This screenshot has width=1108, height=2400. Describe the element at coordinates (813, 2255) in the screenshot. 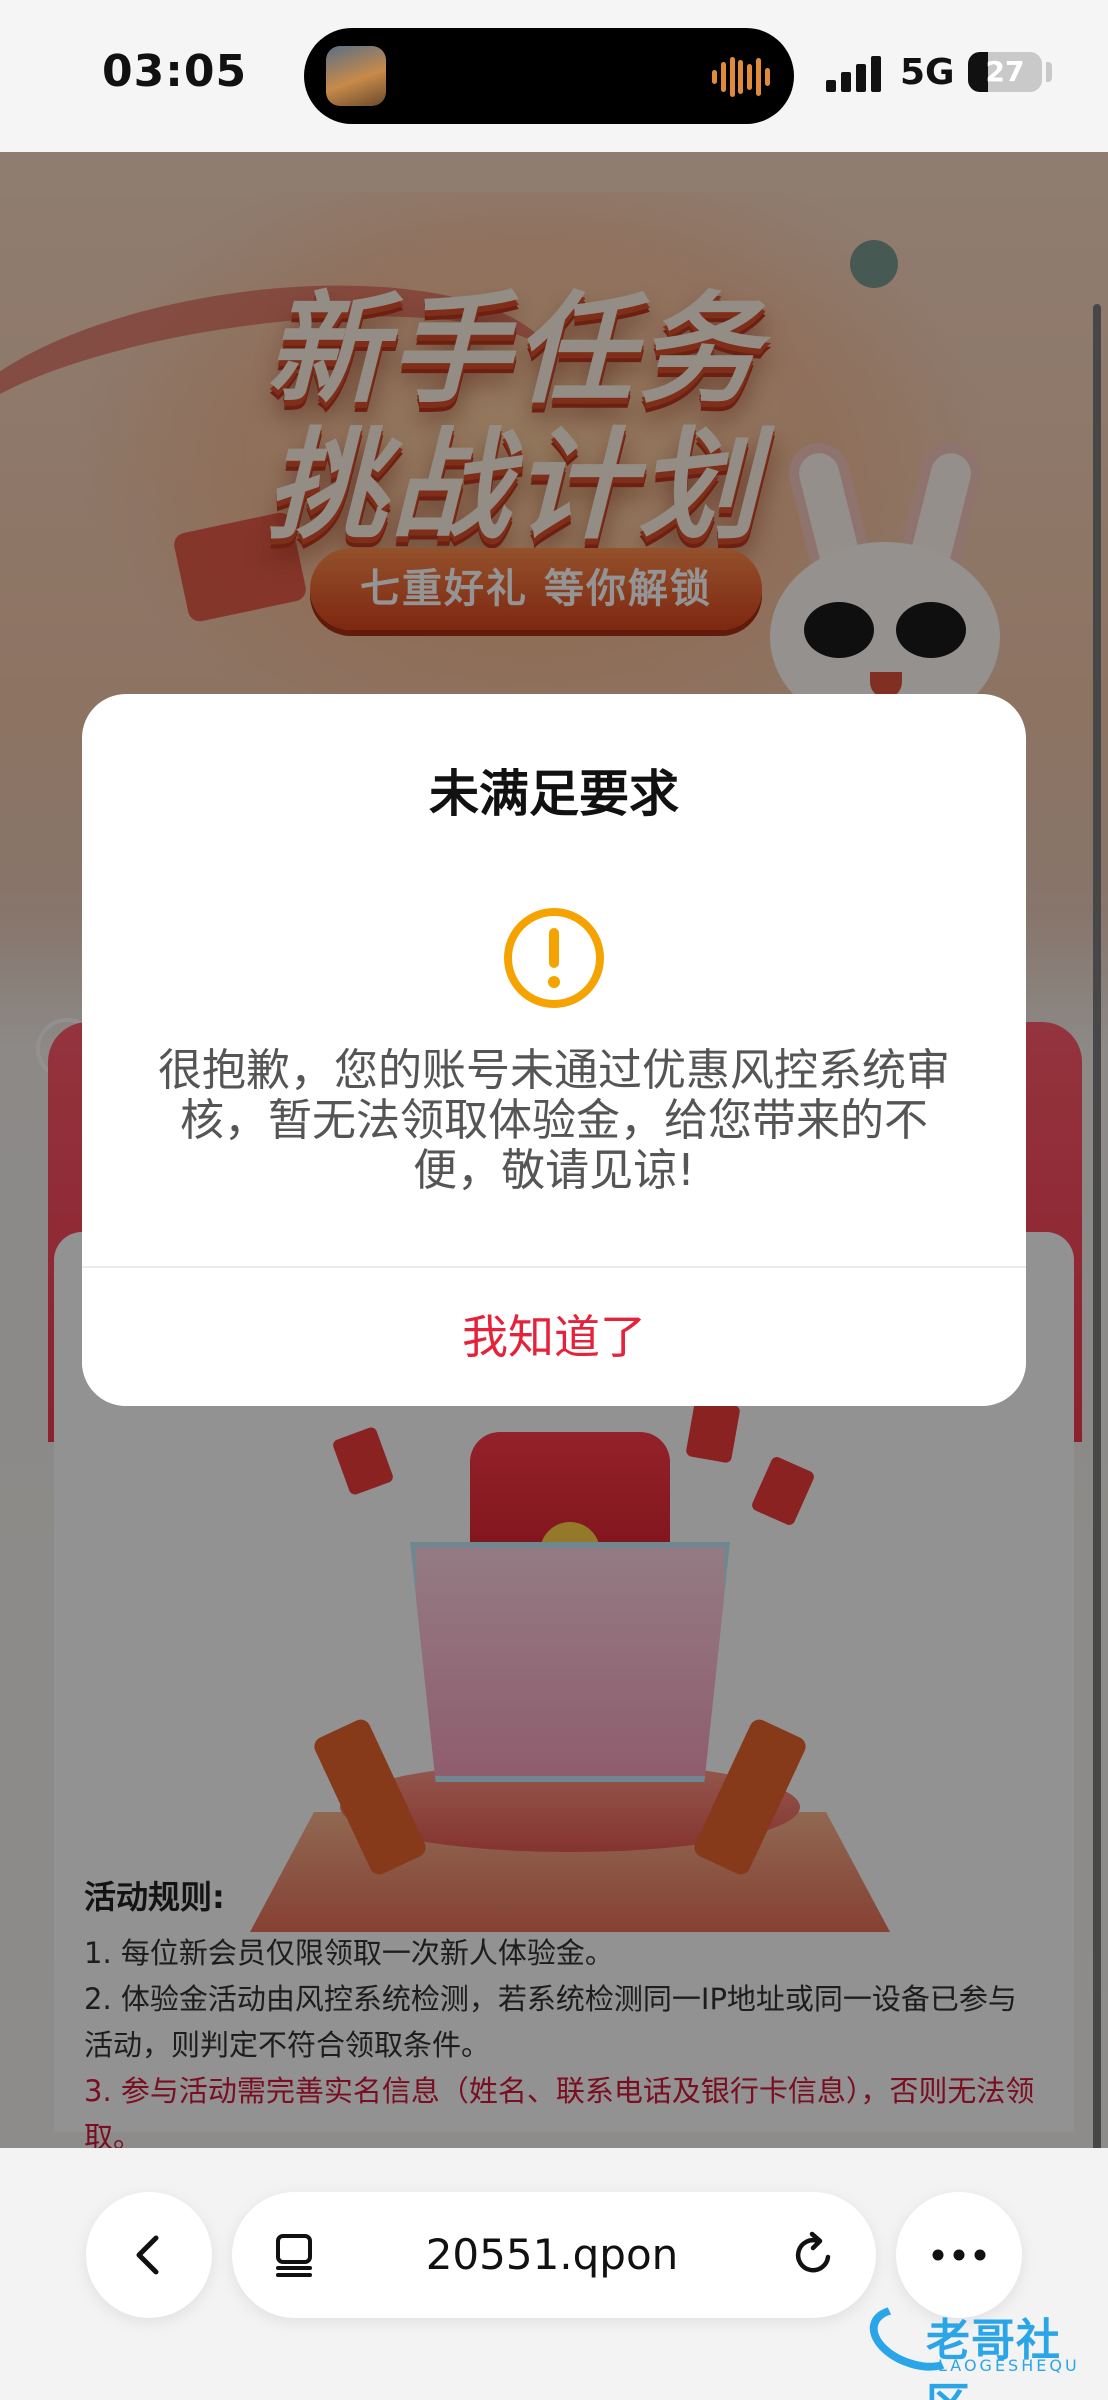

I see `reload-icon` at that location.